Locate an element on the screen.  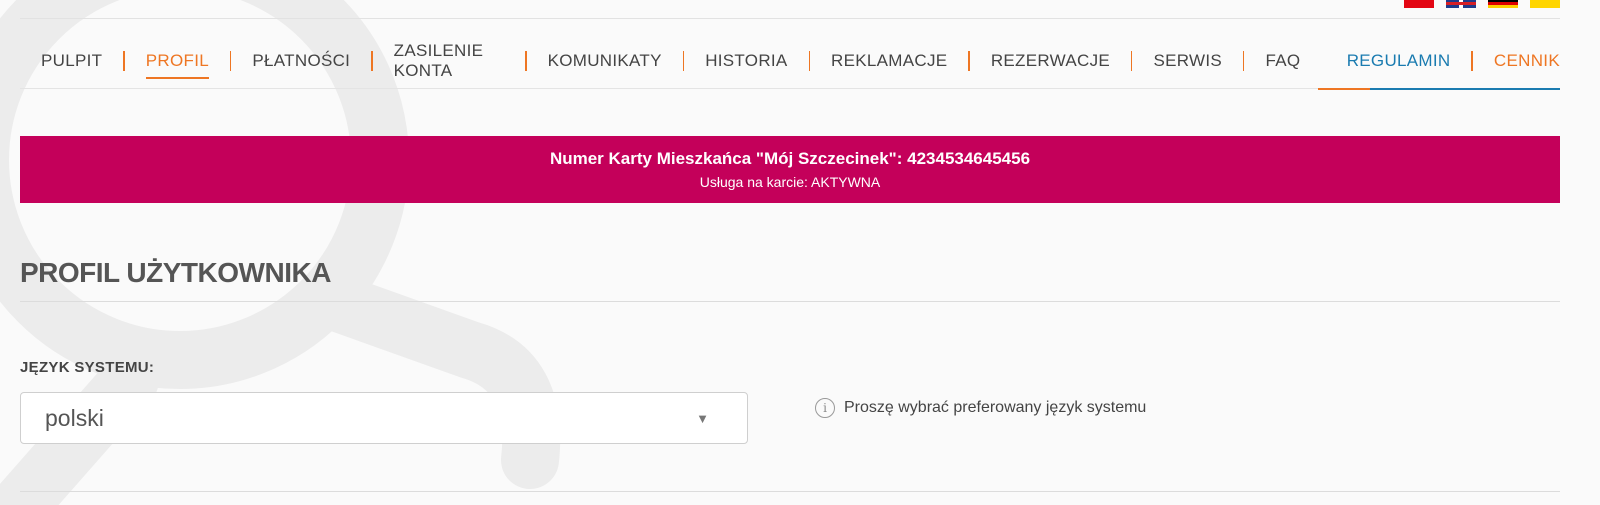
nav-item-faq: FAQ is located at coordinates (1282, 61).